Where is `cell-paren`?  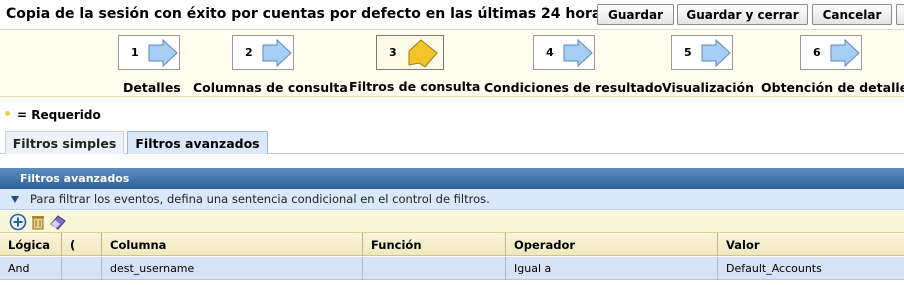
cell-paren is located at coordinates (82, 268).